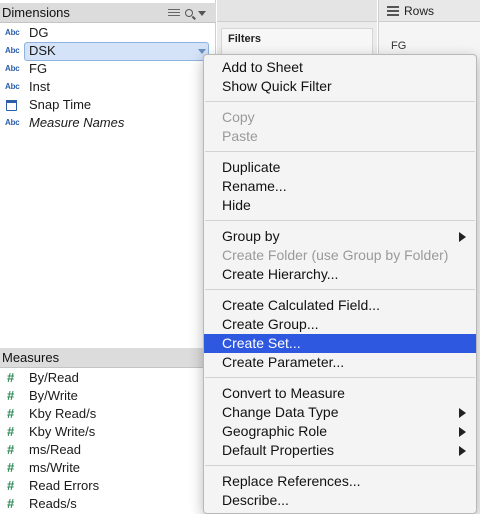 This screenshot has height=514, width=480. Describe the element at coordinates (245, 39) in the screenshot. I see `filters-title: Filters` at that location.